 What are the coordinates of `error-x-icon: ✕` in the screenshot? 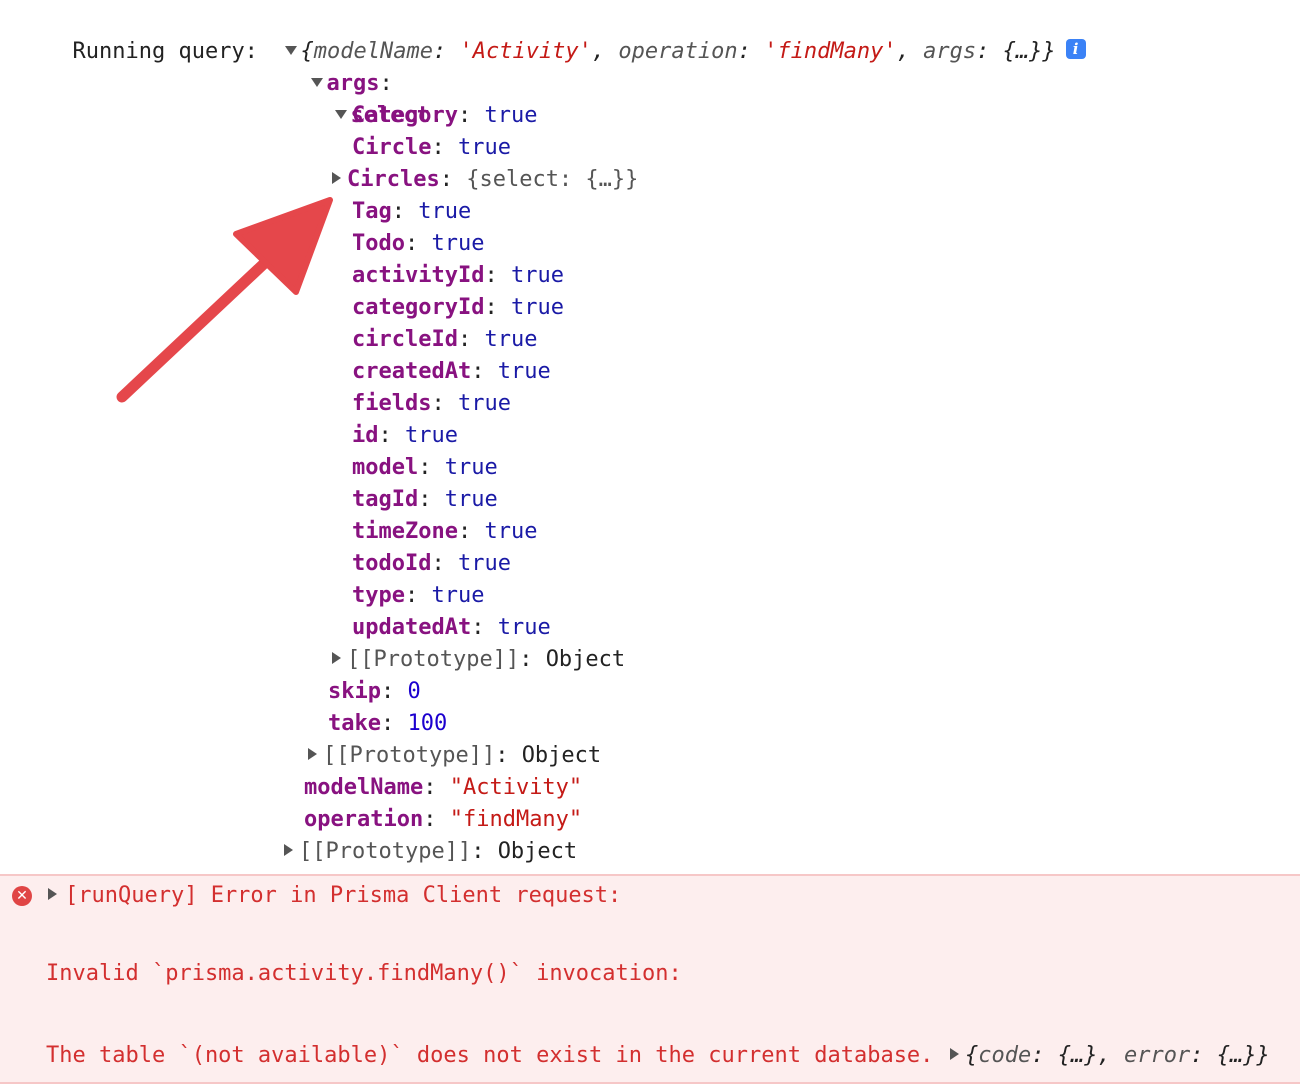 It's located at (22, 896).